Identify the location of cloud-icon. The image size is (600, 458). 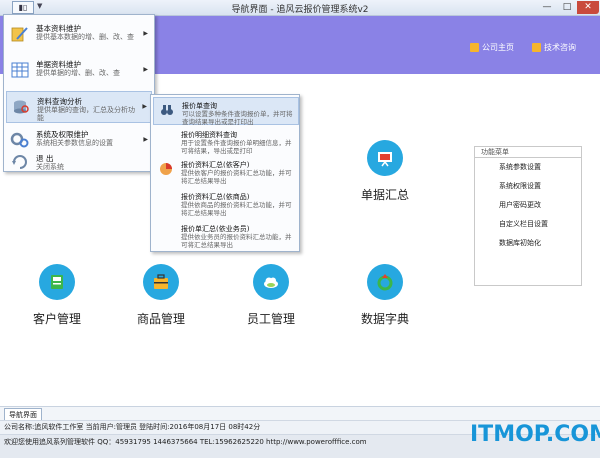
(271, 282).